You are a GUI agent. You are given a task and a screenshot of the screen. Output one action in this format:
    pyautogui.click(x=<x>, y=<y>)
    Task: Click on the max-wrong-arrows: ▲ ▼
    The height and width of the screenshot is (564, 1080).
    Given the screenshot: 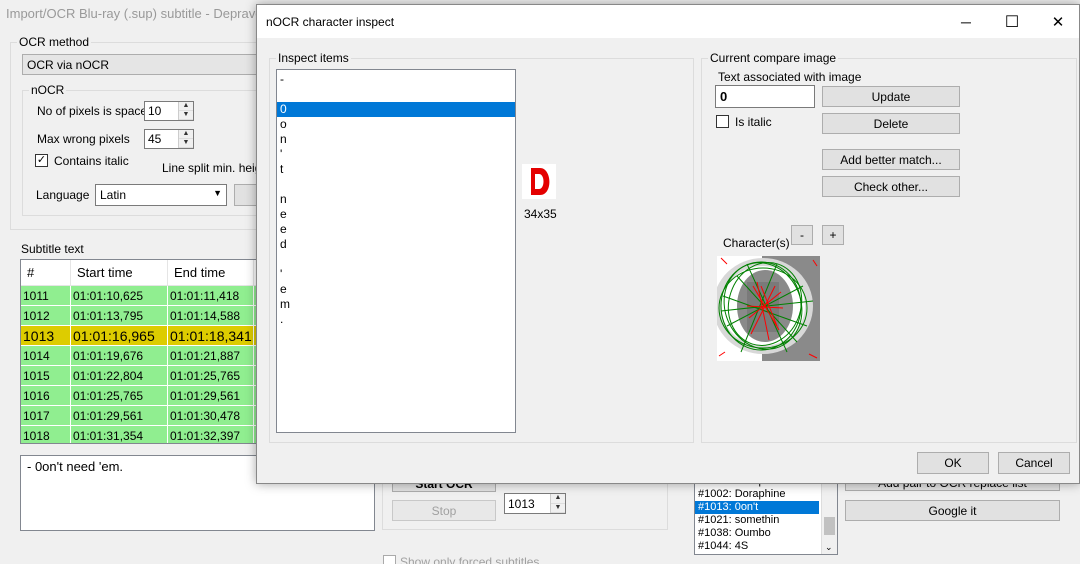 What is the action you would take?
    pyautogui.click(x=185, y=139)
    